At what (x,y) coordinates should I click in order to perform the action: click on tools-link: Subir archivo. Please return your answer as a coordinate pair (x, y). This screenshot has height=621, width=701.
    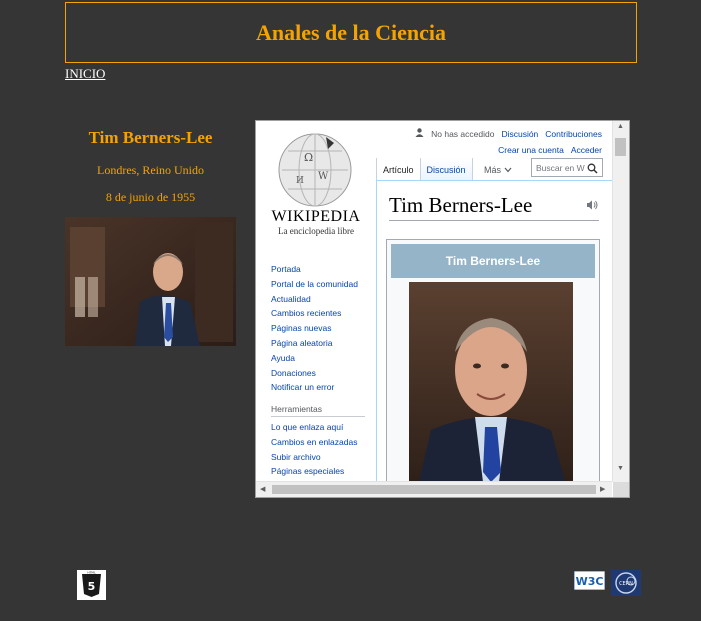
    Looking at the image, I should click on (321, 457).